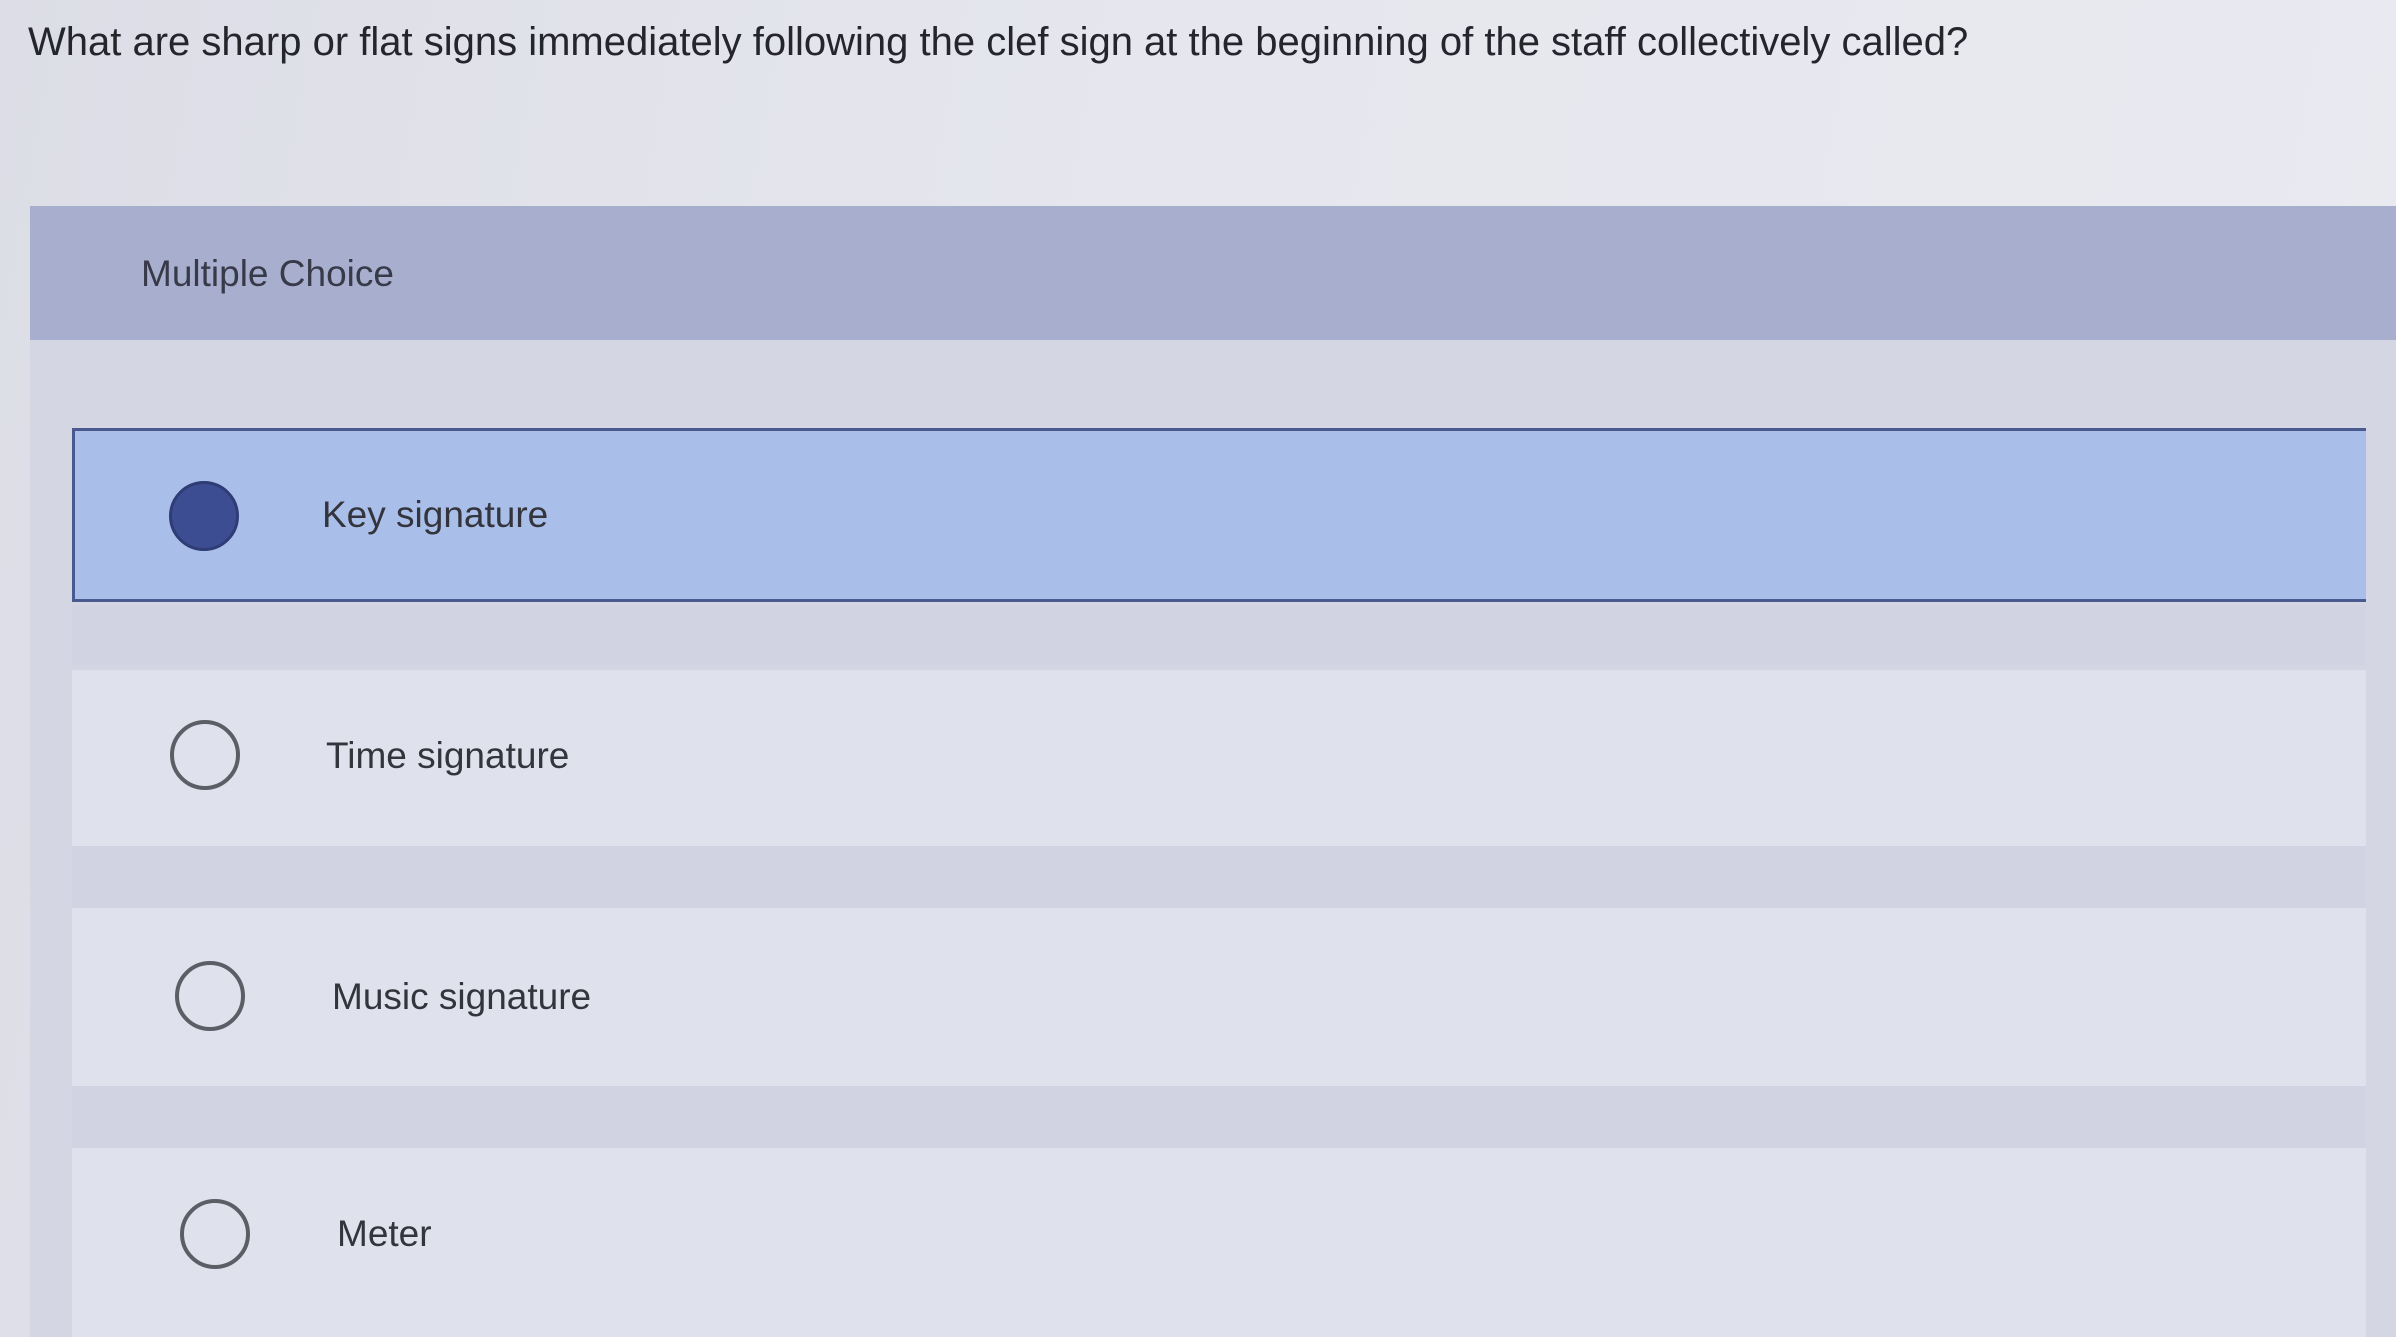 The image size is (2396, 1337). Describe the element at coordinates (1213, 273) in the screenshot. I see `multiple-choice-header: Multiple Choice` at that location.